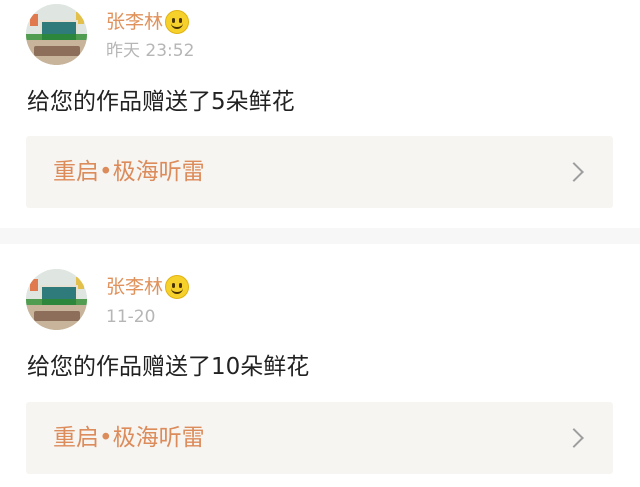 This screenshot has height=487, width=640. Describe the element at coordinates (168, 367) in the screenshot. I see `notification-message: 给您的作品赠送了10朵鲜花` at that location.